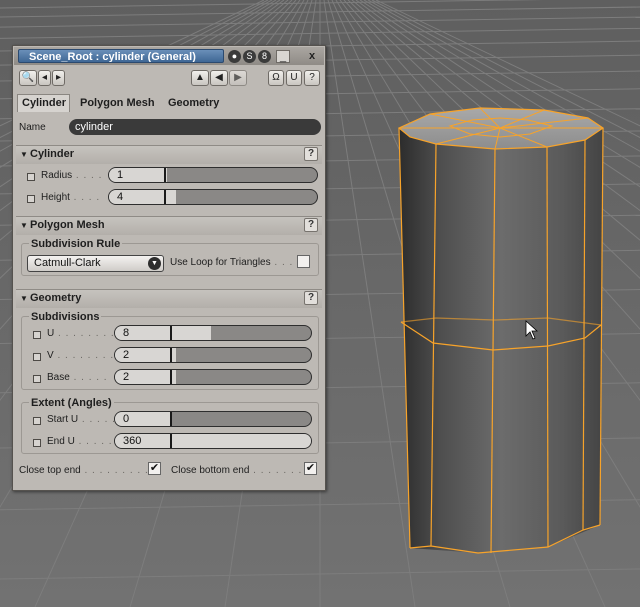 The height and width of the screenshot is (607, 640). Describe the element at coordinates (303, 261) in the screenshot. I see `use-loop-checkbox` at that location.